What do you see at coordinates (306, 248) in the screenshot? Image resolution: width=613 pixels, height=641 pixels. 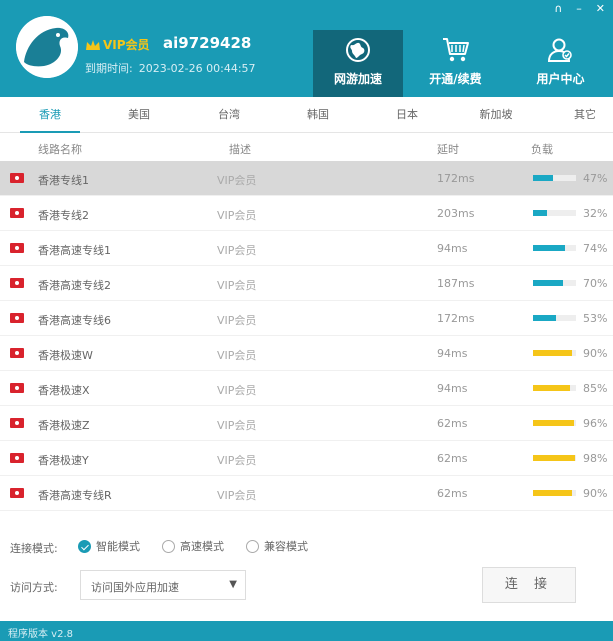 I see `table-row: 香港高速专线1 VIP会员 94ms 74%` at bounding box center [306, 248].